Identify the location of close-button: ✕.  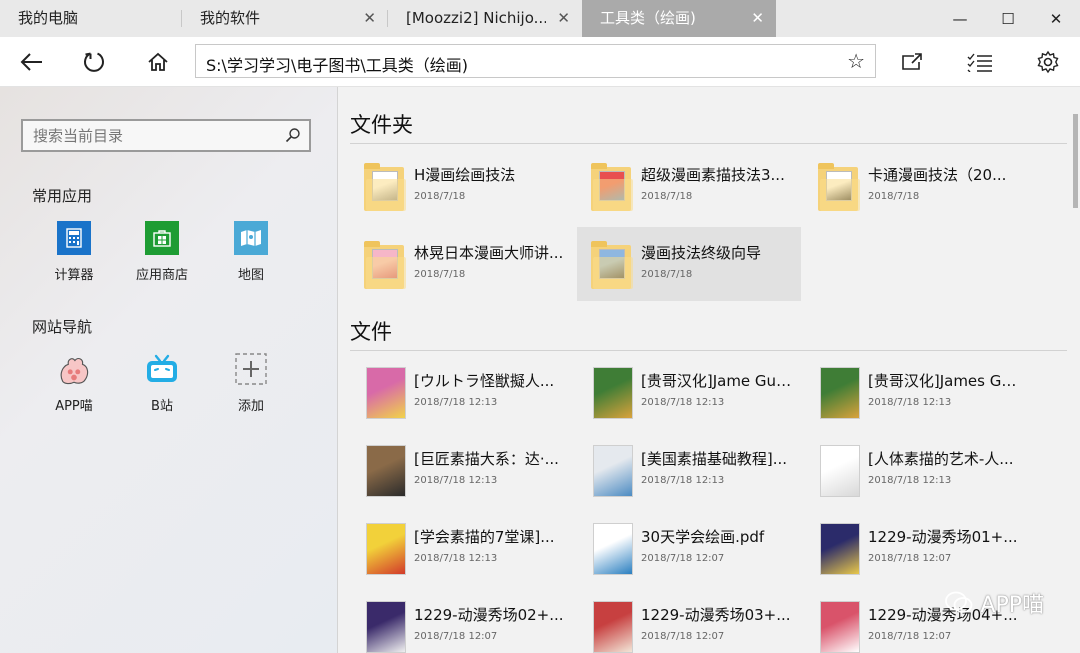
(1056, 18).